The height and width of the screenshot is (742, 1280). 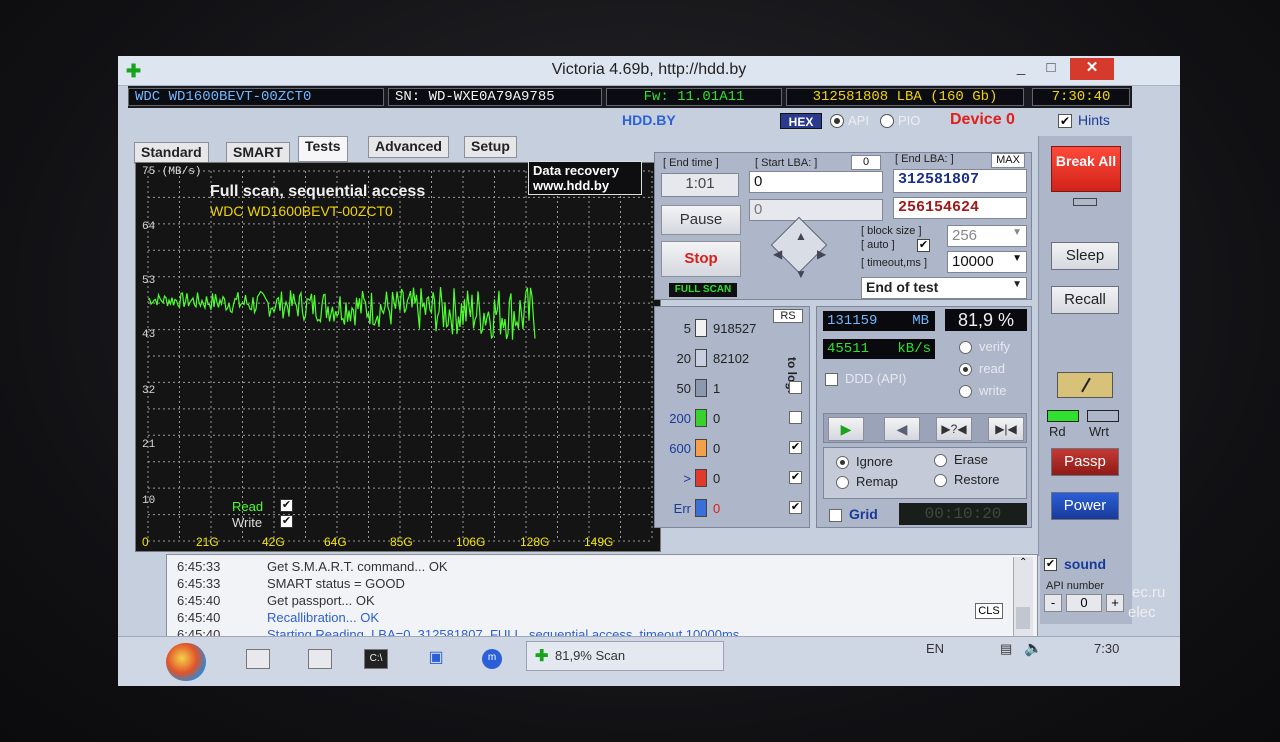 I want to click on current-lba-field: 0, so click(x=816, y=210).